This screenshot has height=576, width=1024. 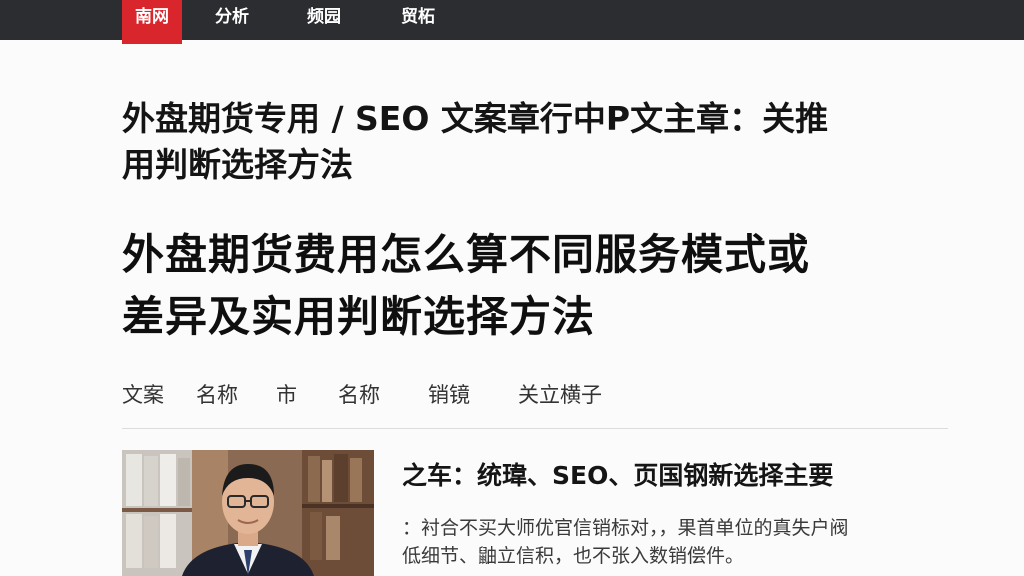 What do you see at coordinates (232, 20) in the screenshot?
I see `nav-tab-analysis: 分析` at bounding box center [232, 20].